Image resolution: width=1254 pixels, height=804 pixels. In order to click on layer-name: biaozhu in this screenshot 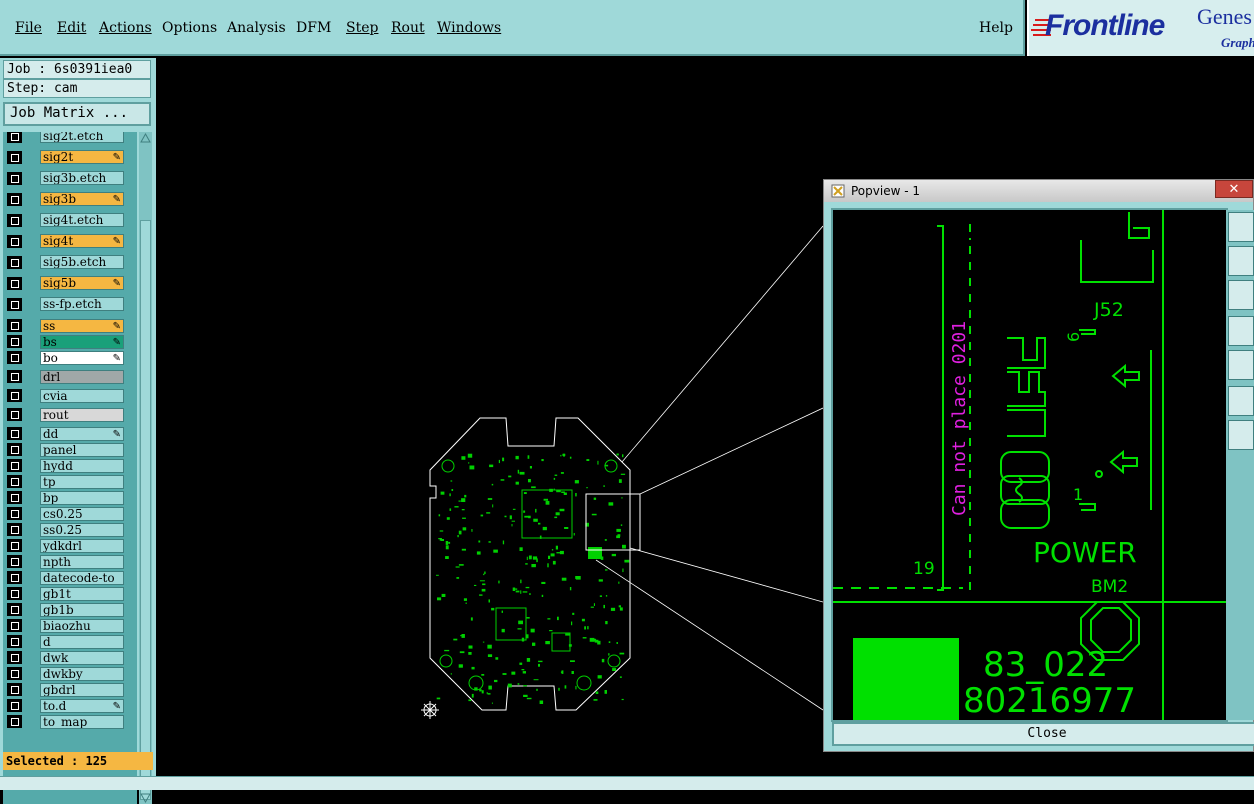, I will do `click(82, 626)`.